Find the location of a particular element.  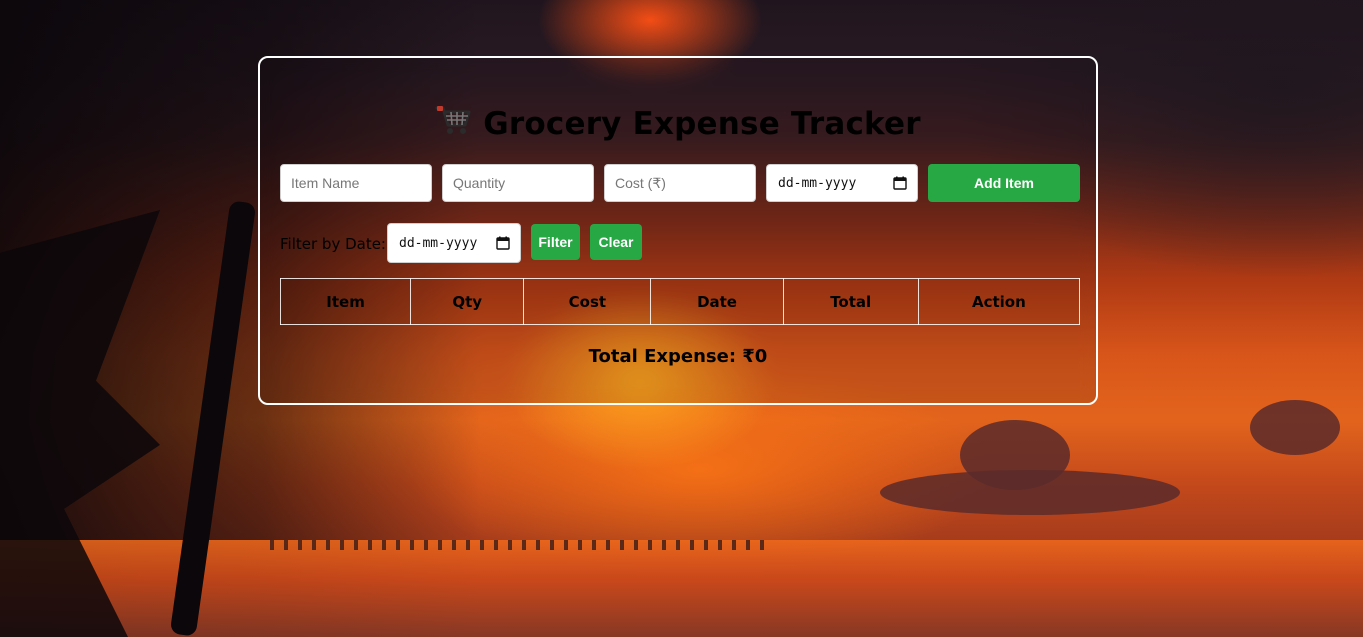

background-pier is located at coordinates (520, 545).